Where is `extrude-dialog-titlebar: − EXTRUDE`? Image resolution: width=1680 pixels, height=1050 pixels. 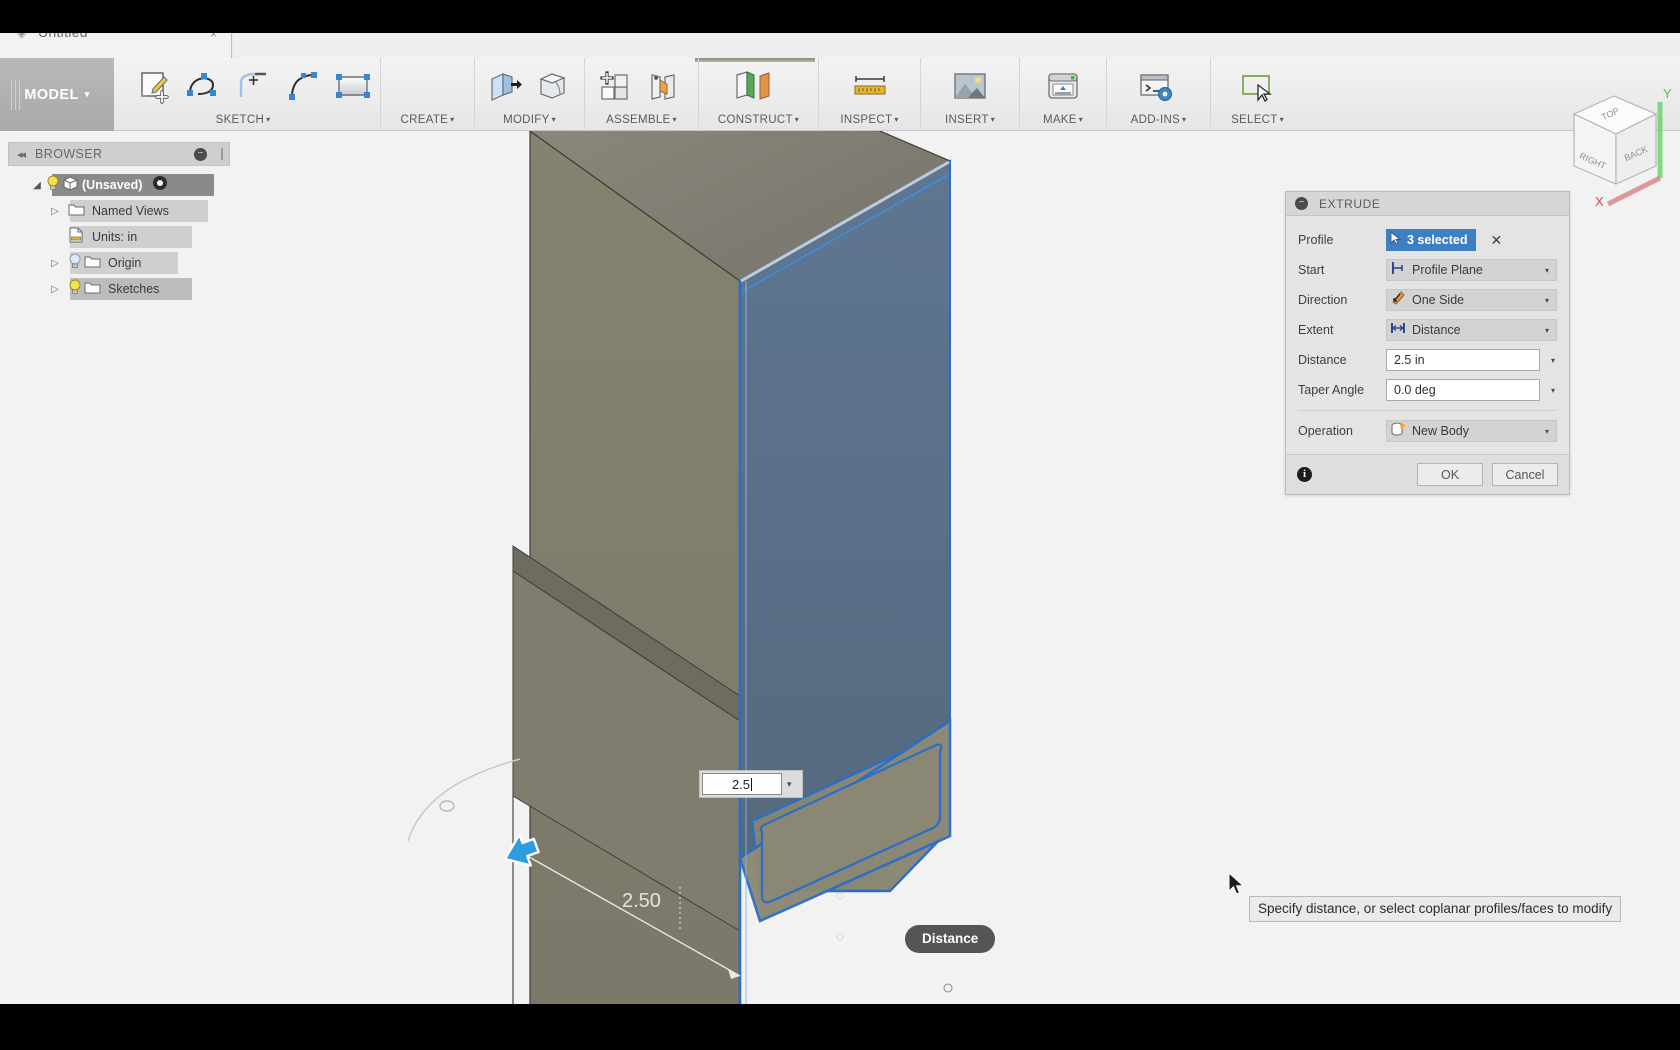
extrude-dialog-titlebar: − EXTRUDE is located at coordinates (1427, 204).